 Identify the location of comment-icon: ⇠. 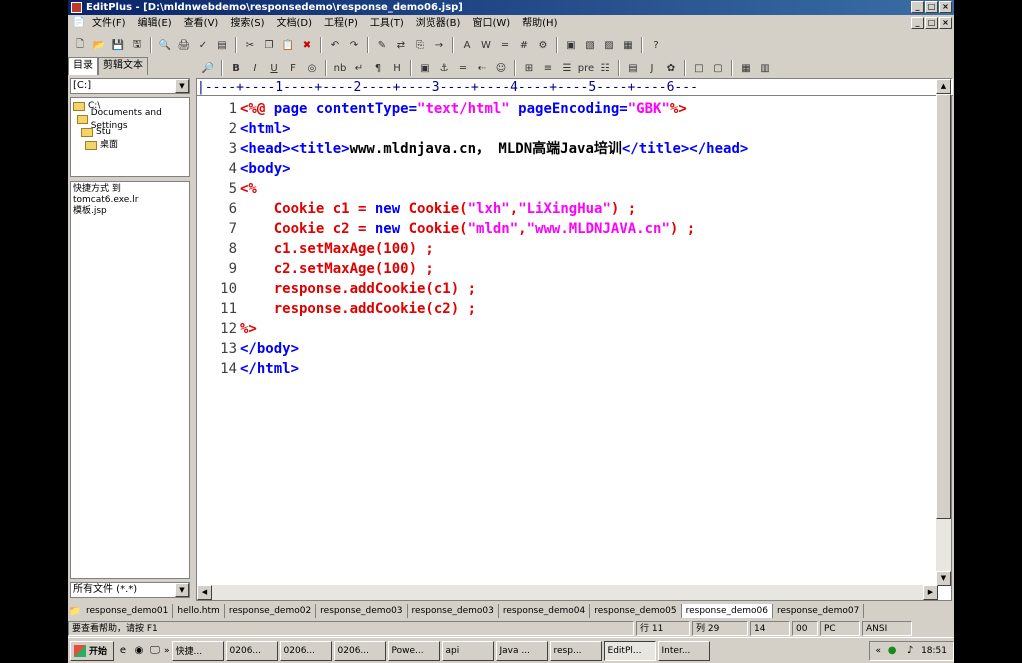
(482, 68).